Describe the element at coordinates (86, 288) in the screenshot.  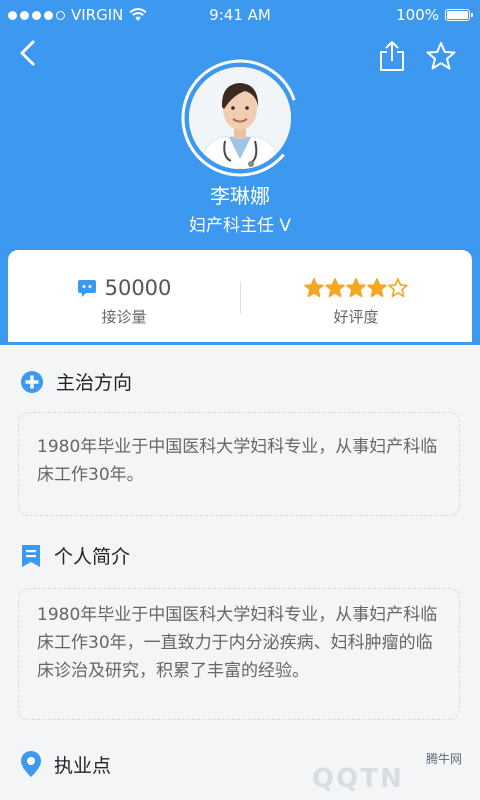
I see `consultation-icon` at that location.